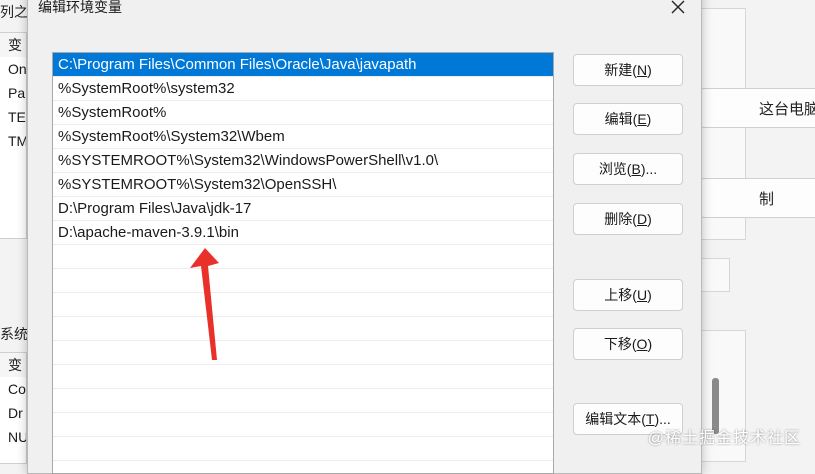  I want to click on user-variables-list: 变 On Pa TE TM, so click(13, 135).